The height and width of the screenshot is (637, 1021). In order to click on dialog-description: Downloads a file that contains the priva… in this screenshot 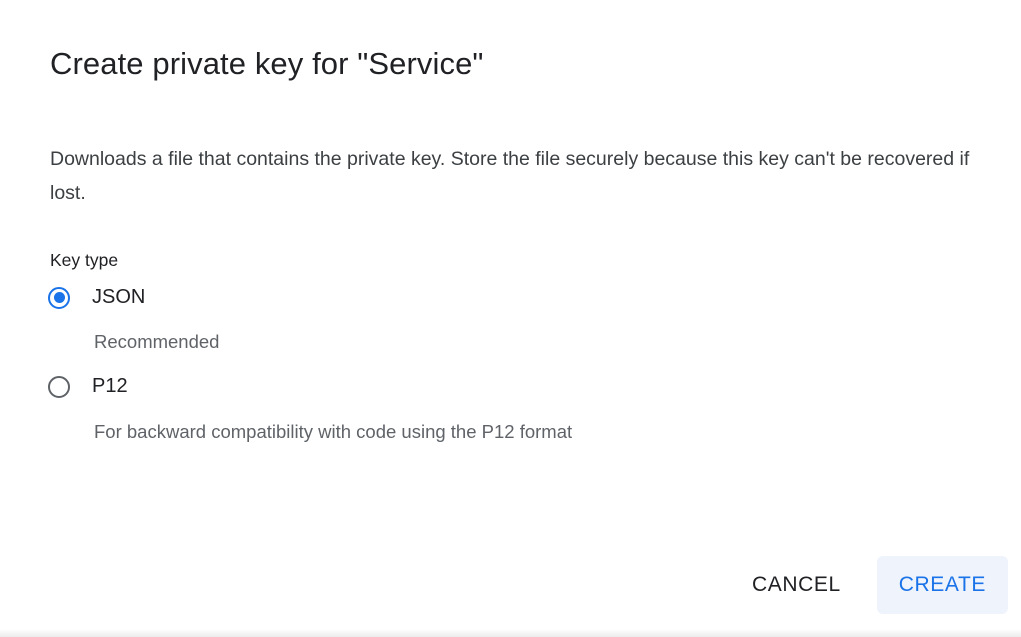, I will do `click(510, 176)`.